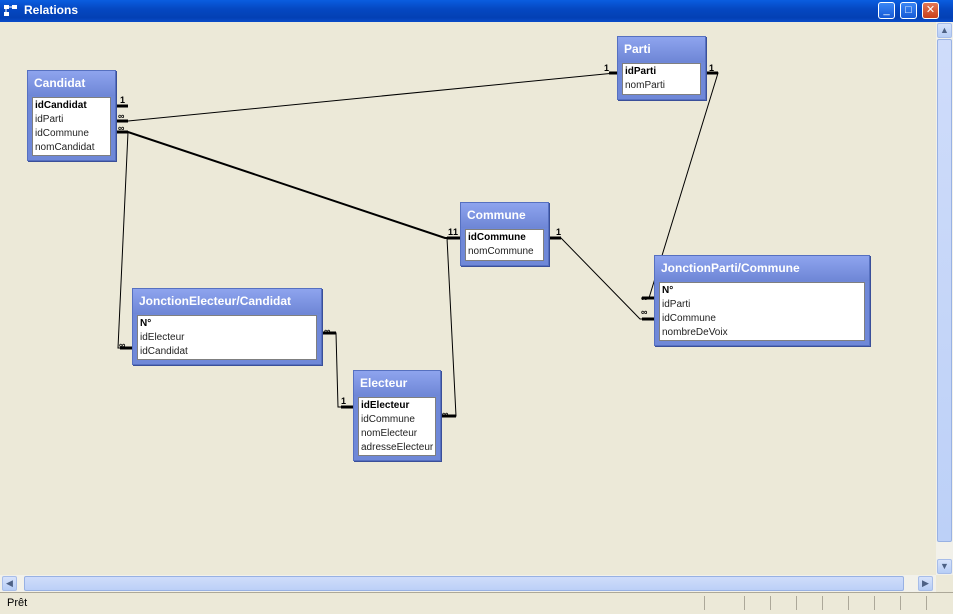  Describe the element at coordinates (944, 30) in the screenshot. I see `scroll-up-icon: ▲` at that location.